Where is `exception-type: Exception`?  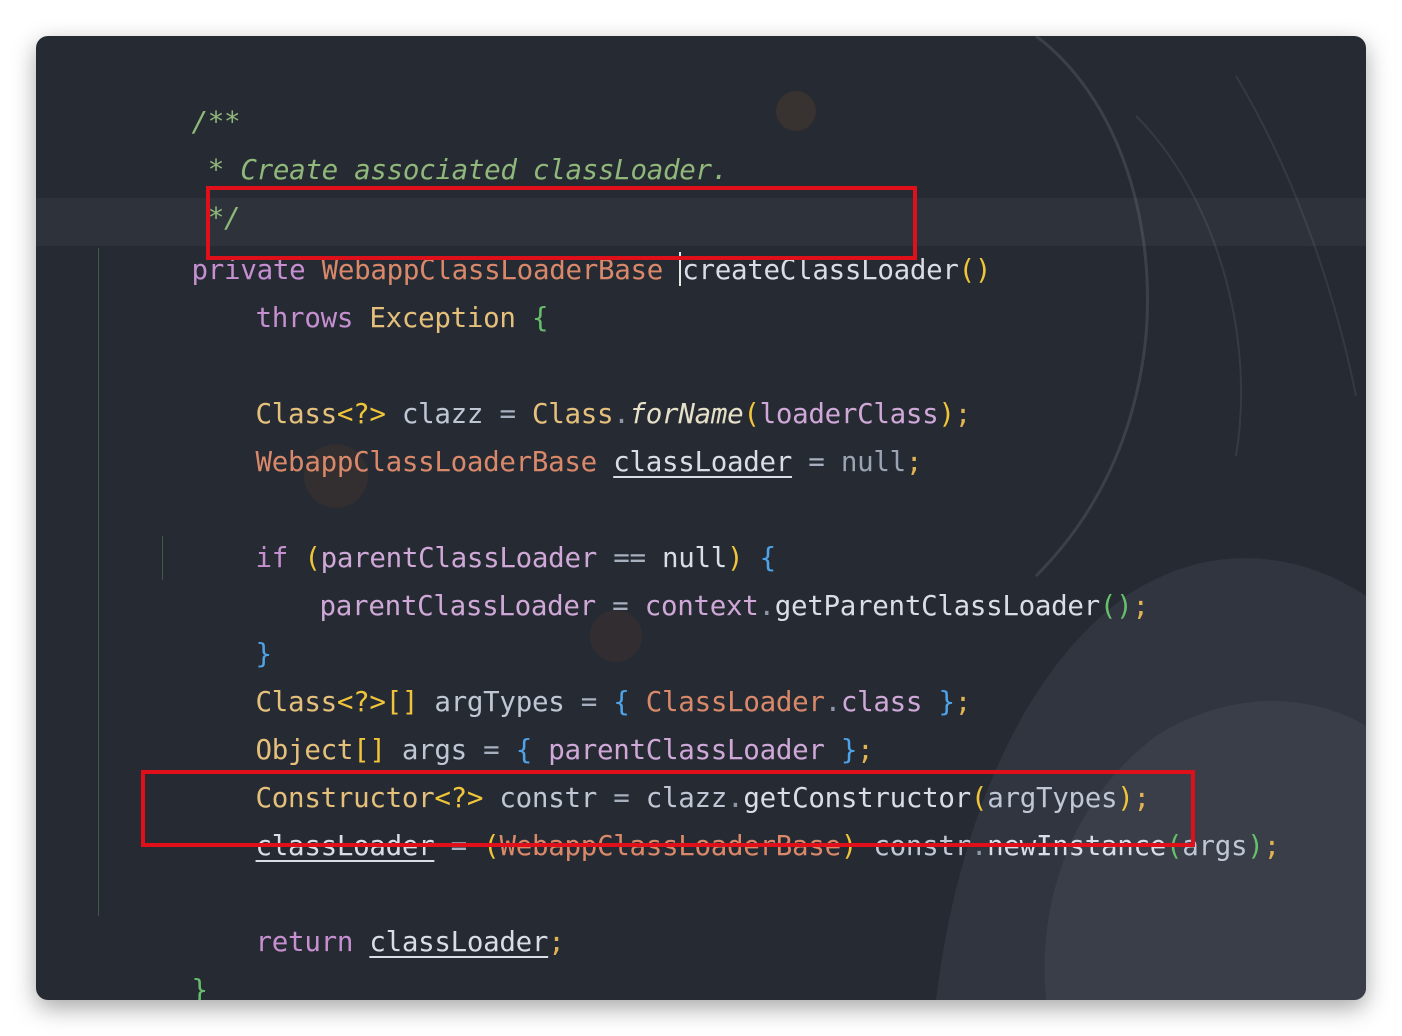
exception-type: Exception is located at coordinates (442, 318).